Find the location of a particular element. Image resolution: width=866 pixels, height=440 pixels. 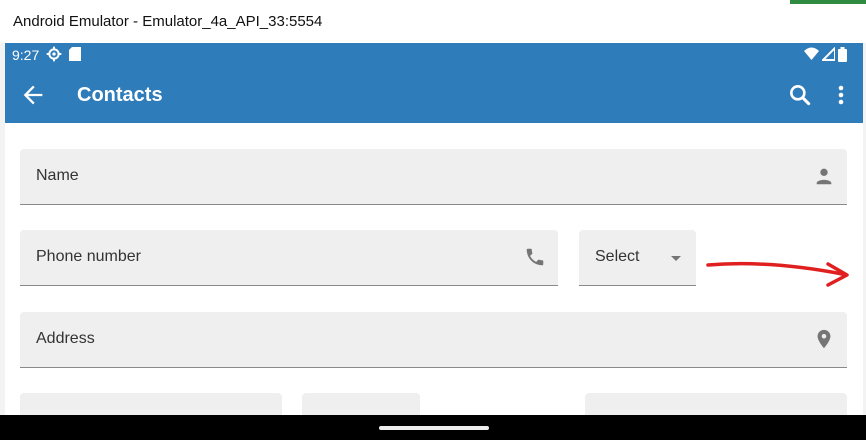

navigation-bar is located at coordinates (433, 427).